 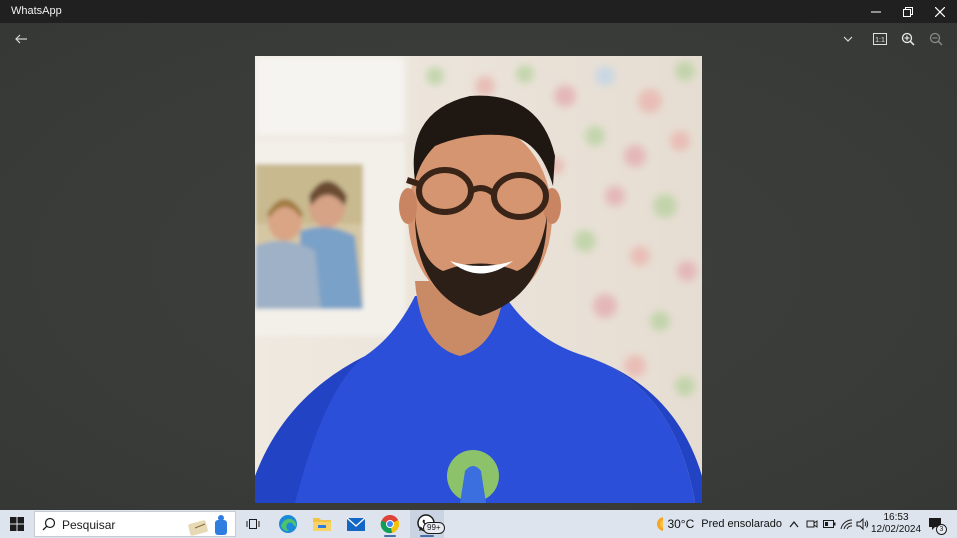 I want to click on close-button, so click(x=940, y=11).